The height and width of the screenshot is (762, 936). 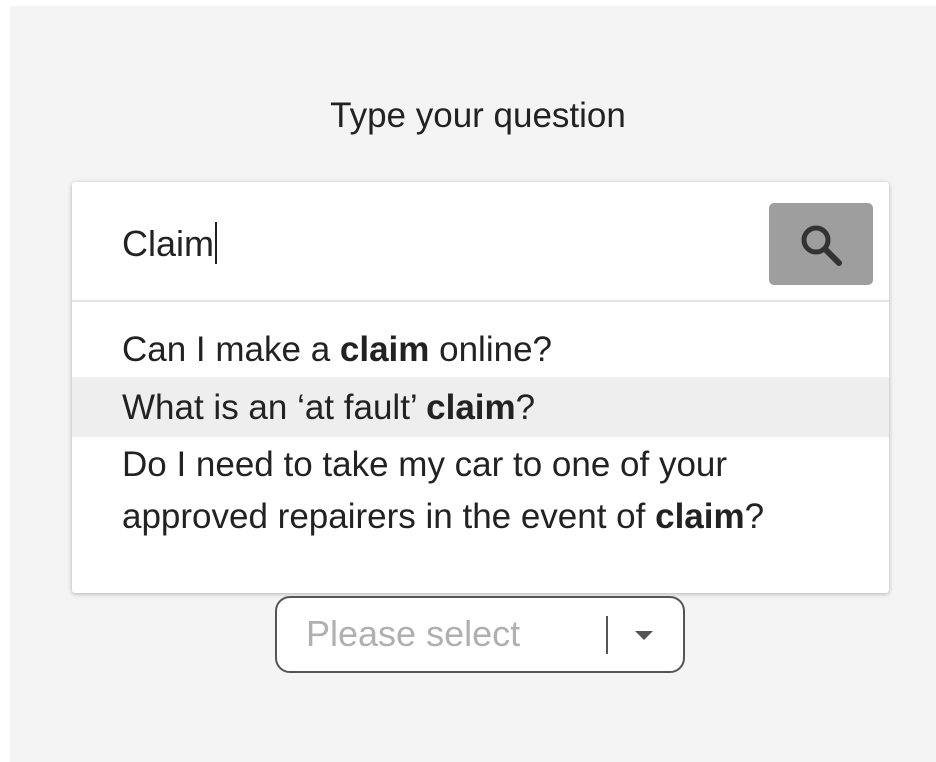 I want to click on suggestion-item: Can I make a claim online?, so click(x=480, y=349).